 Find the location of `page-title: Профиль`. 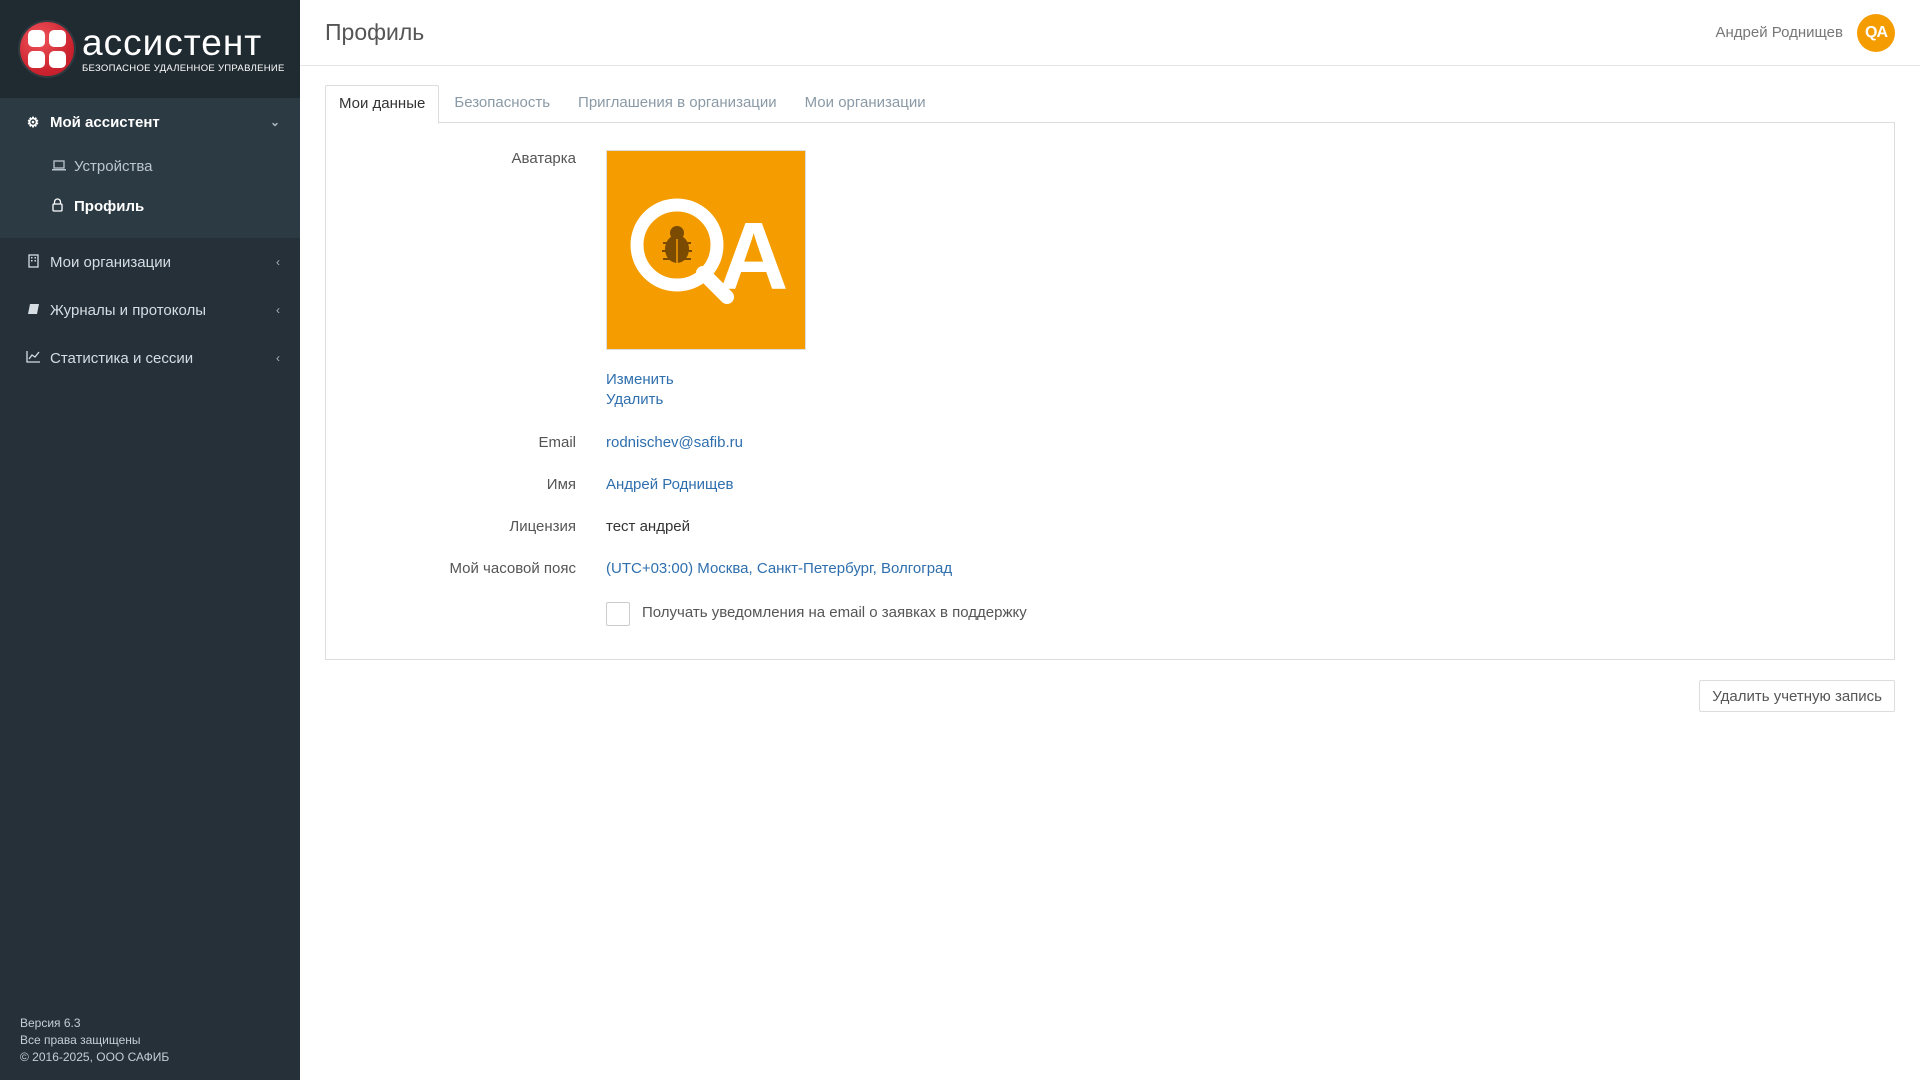

page-title: Профиль is located at coordinates (375, 32).